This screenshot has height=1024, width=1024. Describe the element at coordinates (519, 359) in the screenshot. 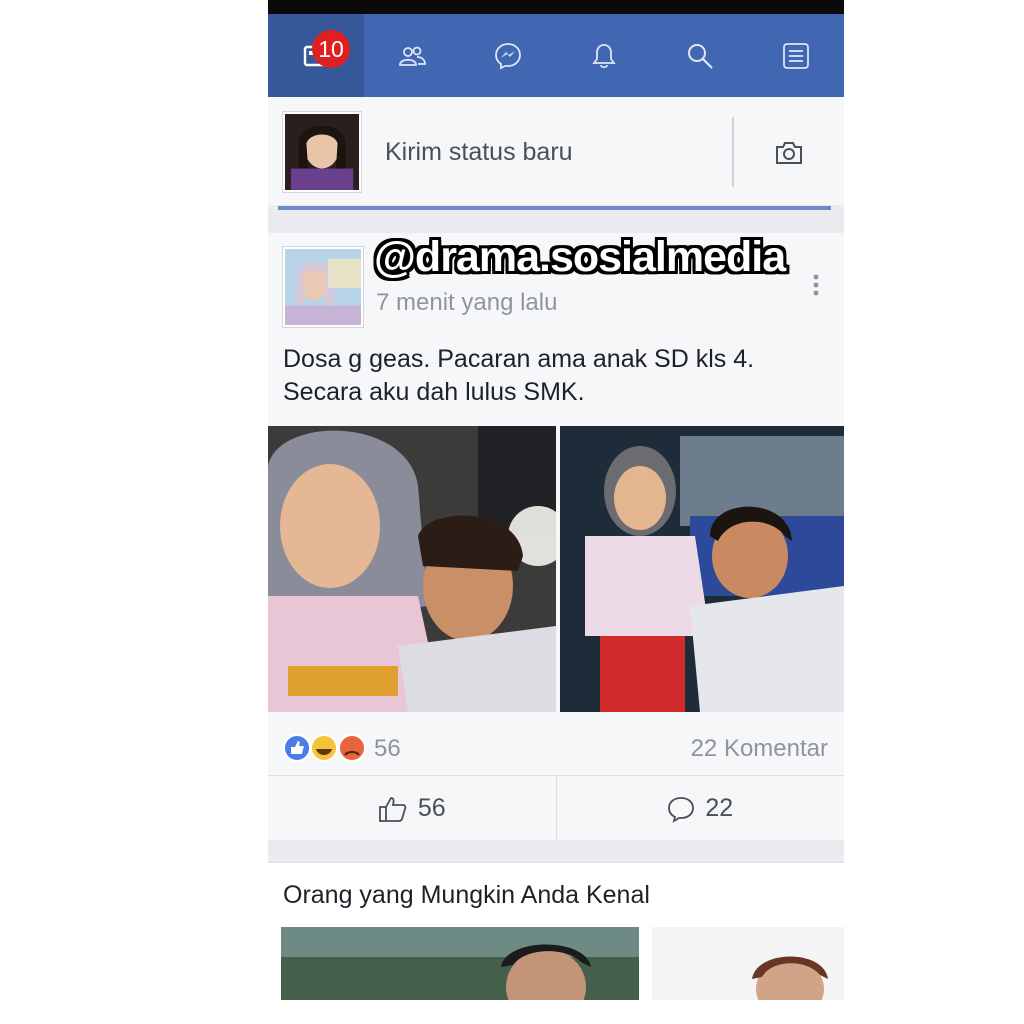

I see `post-text-line-1: Dosa g geas. Pacaran ama anak SD kls 4.` at that location.